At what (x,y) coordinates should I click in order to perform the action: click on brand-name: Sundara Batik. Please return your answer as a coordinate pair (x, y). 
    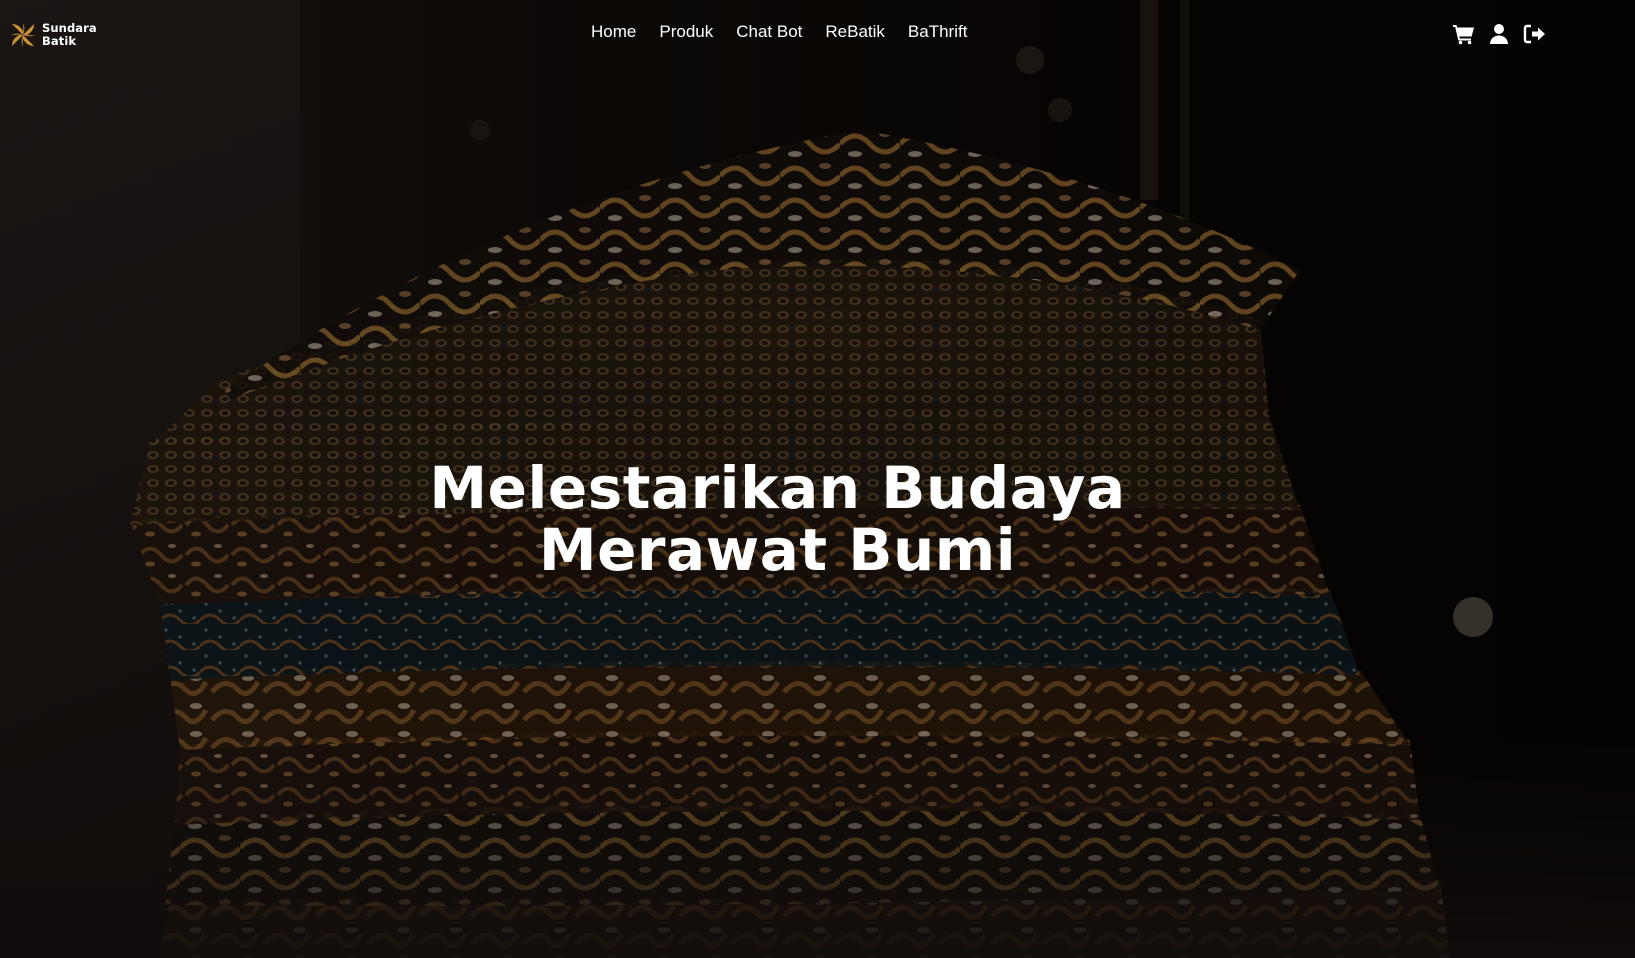
    Looking at the image, I should click on (69, 35).